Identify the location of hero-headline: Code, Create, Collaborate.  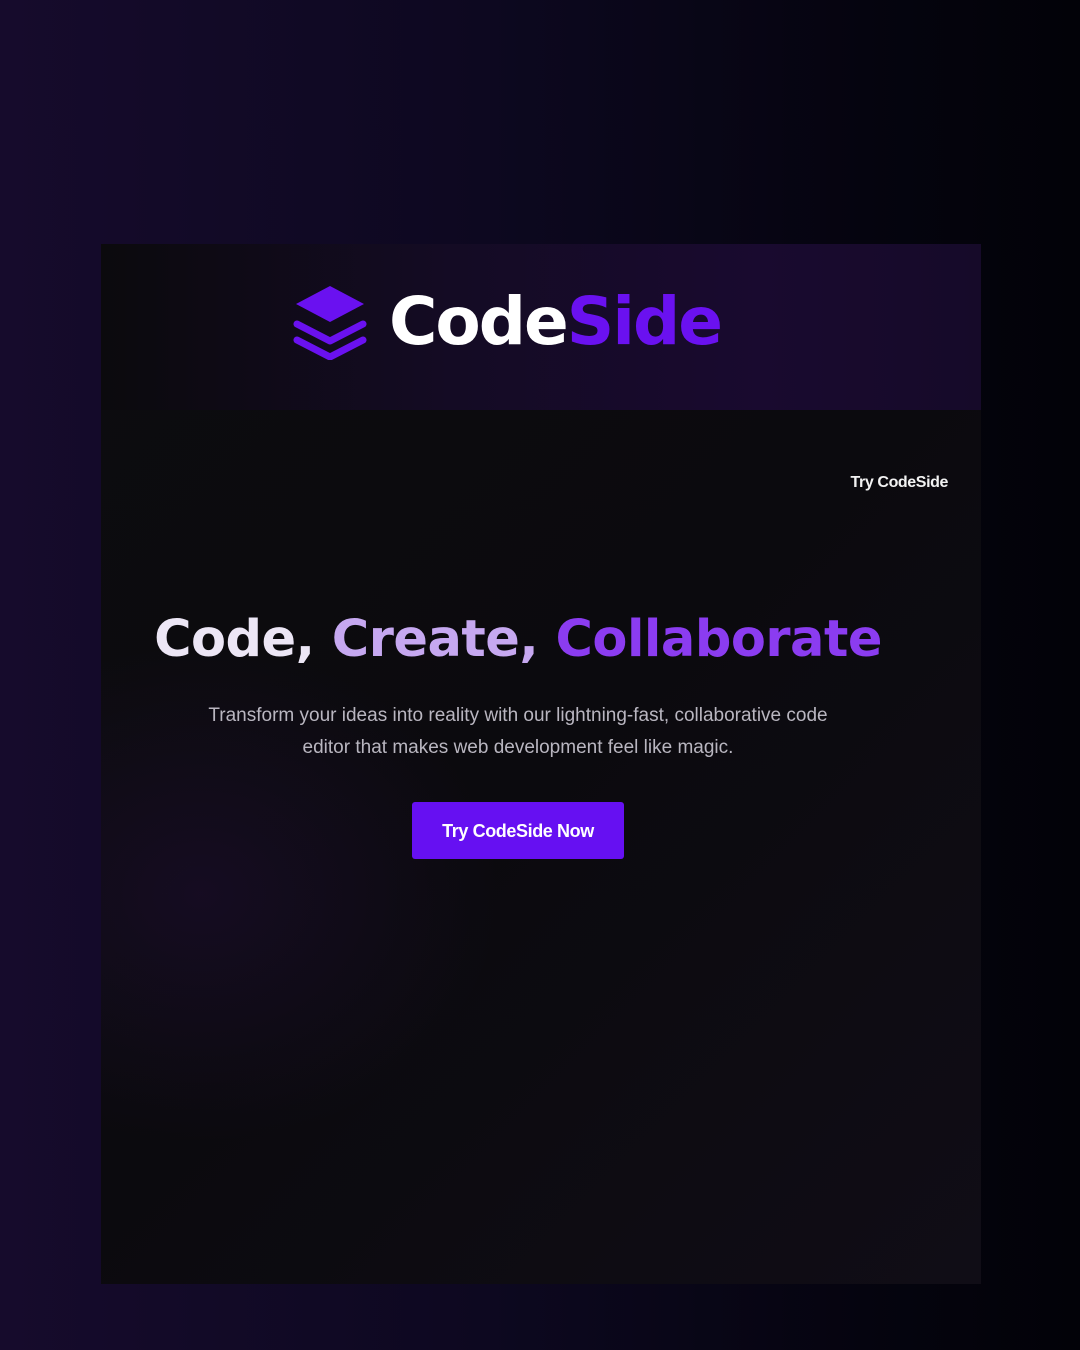
(518, 639).